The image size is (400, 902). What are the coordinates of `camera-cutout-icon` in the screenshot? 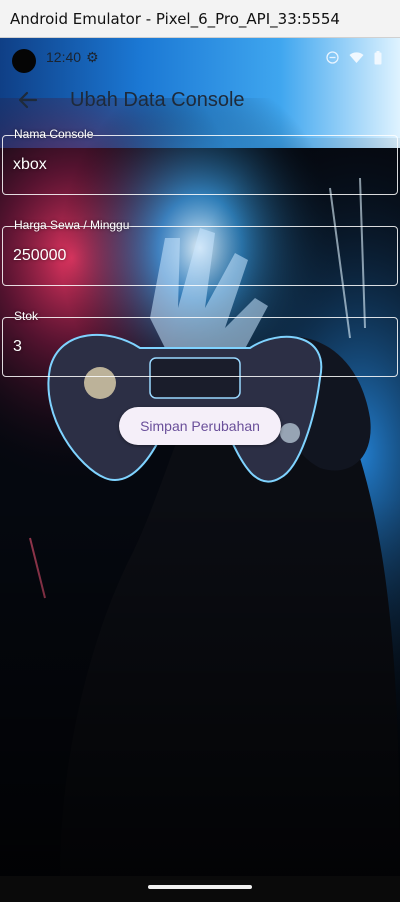 It's located at (24, 61).